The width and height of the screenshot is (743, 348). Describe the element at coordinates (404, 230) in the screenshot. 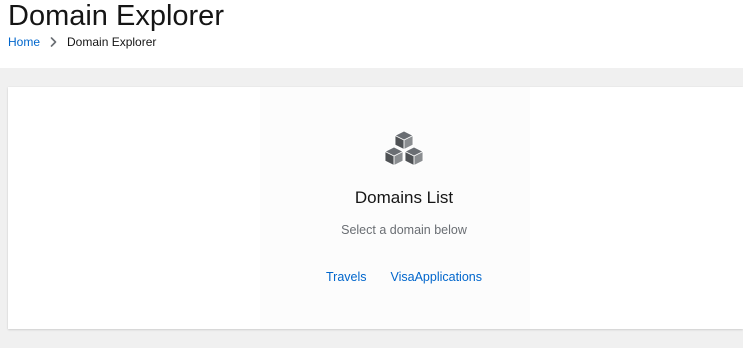

I see `empty-state-body: Select a domain below` at that location.